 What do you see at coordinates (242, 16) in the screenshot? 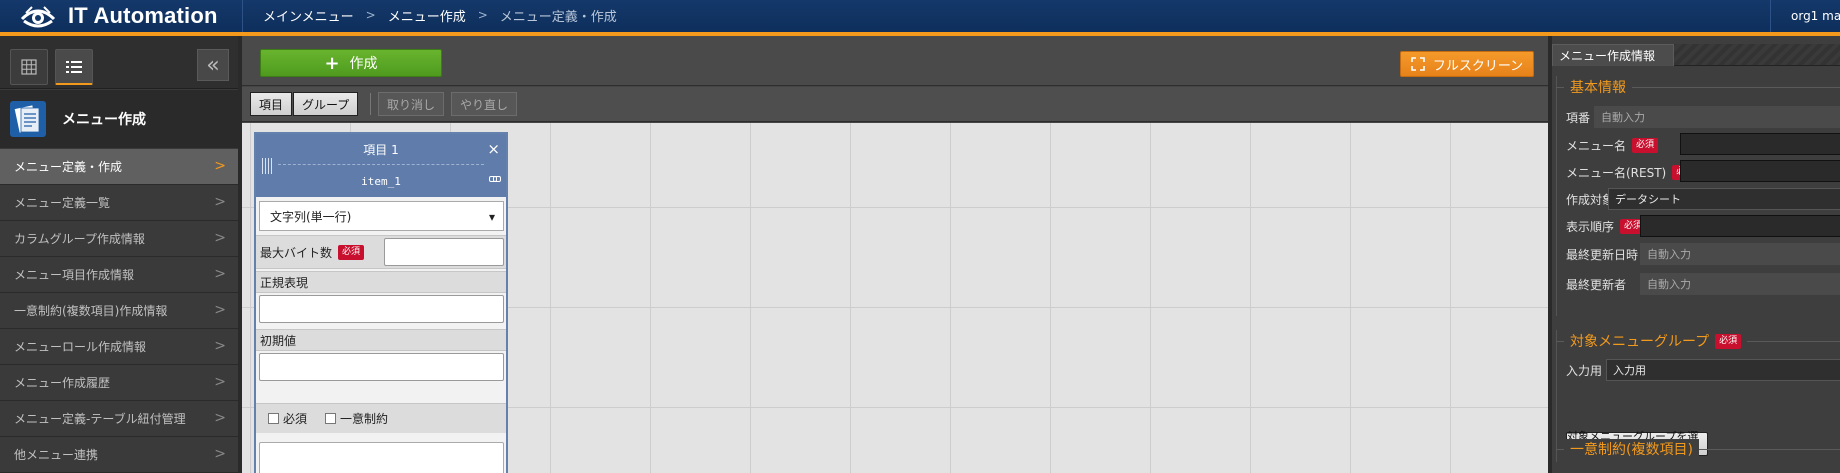
I see `header-divider` at bounding box center [242, 16].